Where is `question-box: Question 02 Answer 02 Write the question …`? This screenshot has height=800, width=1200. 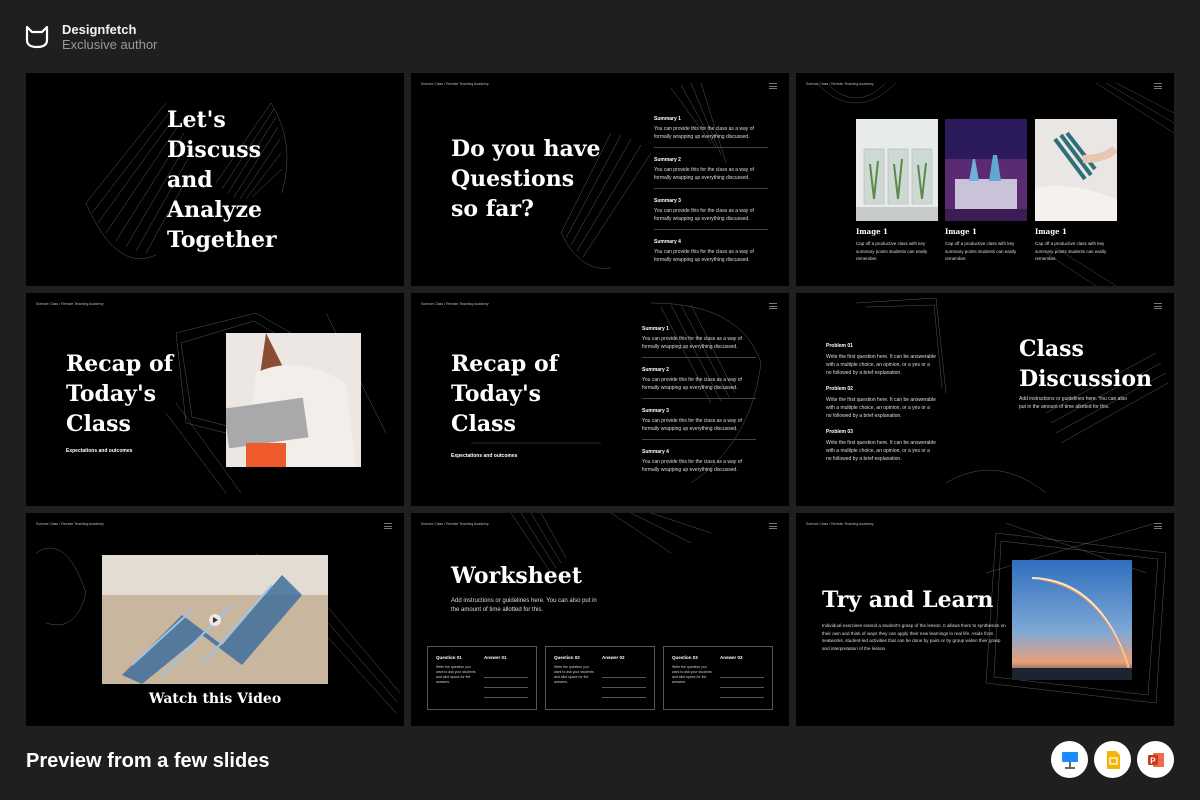
question-box: Question 02 Answer 02 Write the question … is located at coordinates (600, 678).